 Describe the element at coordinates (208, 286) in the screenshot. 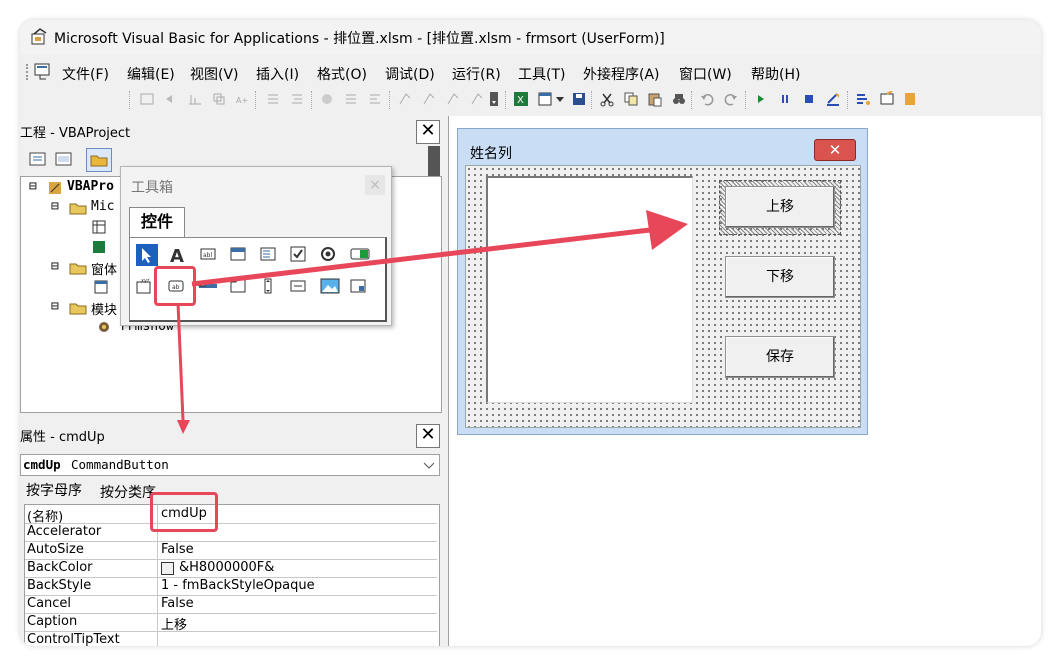

I see `tabstrip-tool-icon` at that location.